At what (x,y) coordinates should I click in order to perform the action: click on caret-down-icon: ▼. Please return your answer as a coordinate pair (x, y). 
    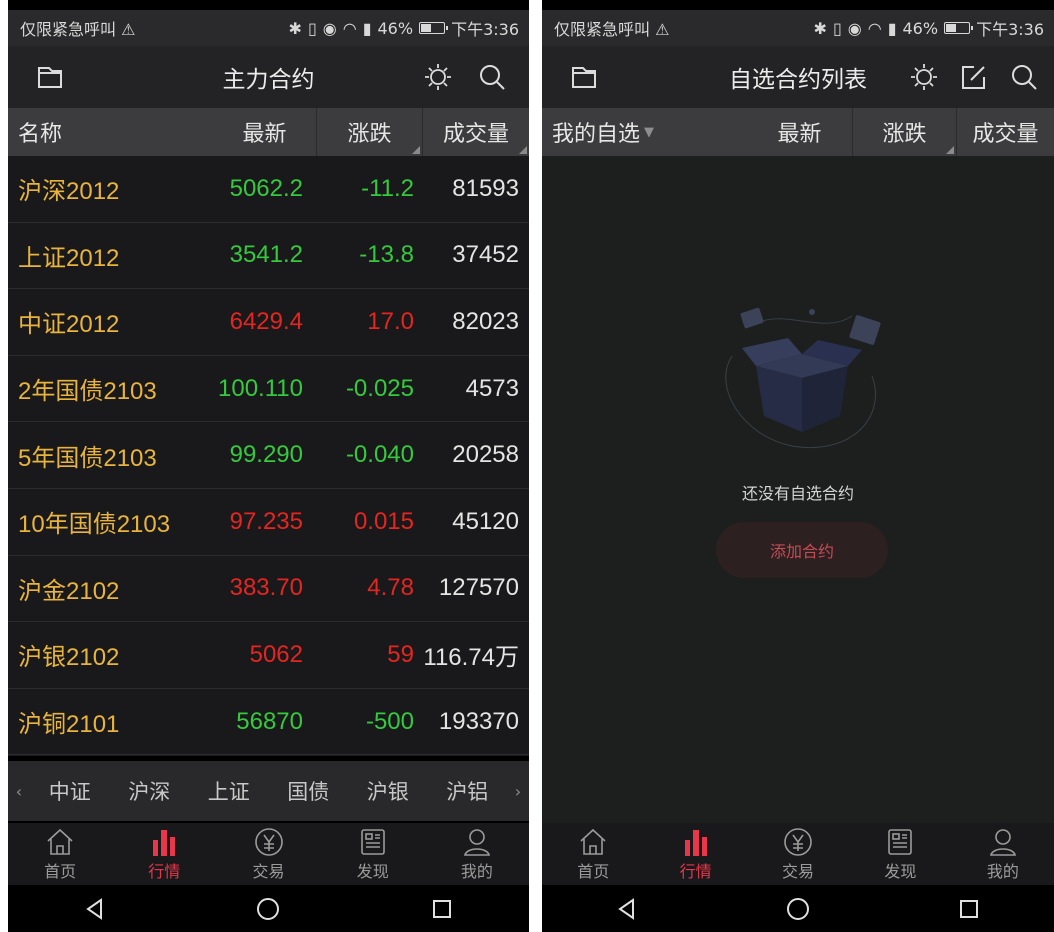
    Looking at the image, I should click on (649, 132).